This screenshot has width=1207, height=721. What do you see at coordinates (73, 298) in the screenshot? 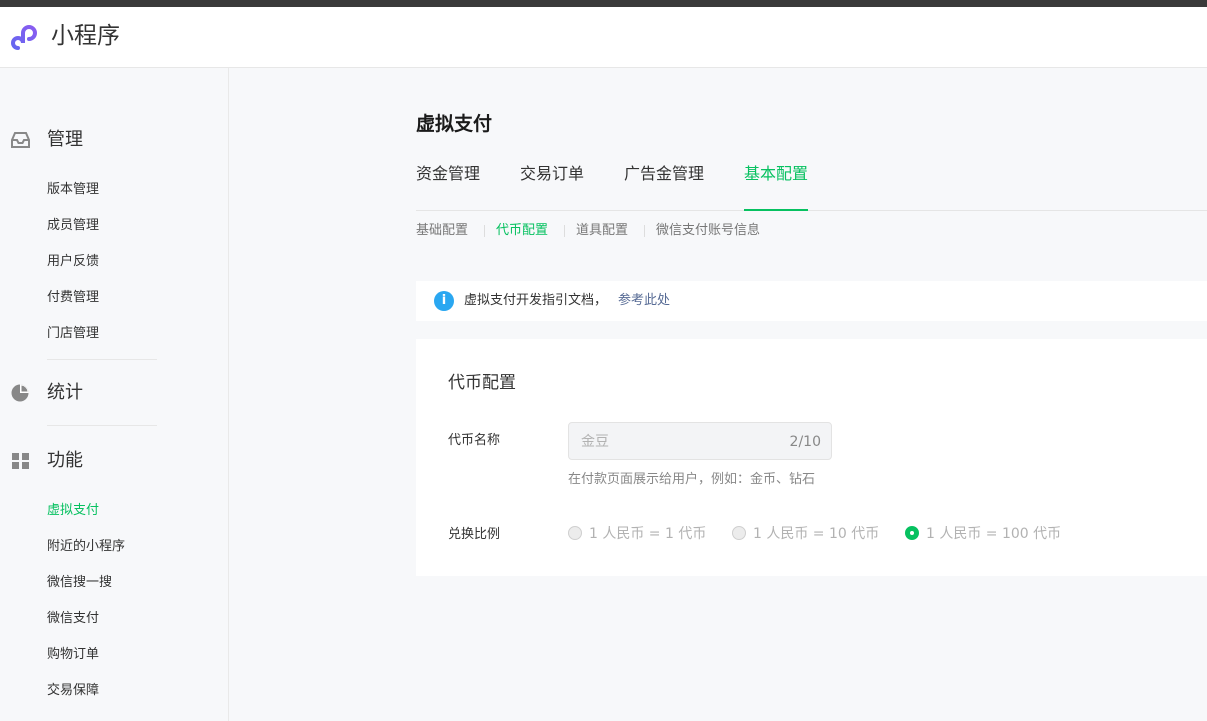
I see `sidebar-item-payment: 付费管理` at bounding box center [73, 298].